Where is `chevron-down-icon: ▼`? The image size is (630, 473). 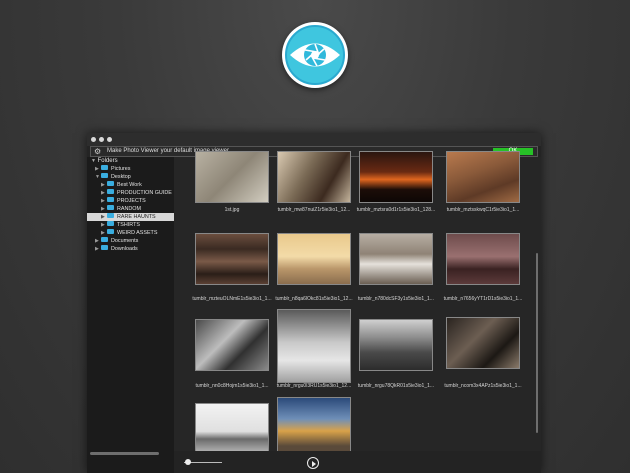 chevron-down-icon: ▼ is located at coordinates (93, 161).